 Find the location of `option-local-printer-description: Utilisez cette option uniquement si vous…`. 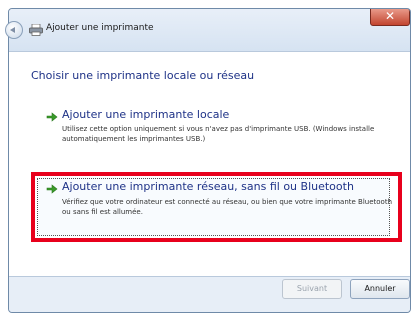

option-local-printer-description: Utilisez cette option uniquement si vous… is located at coordinates (218, 134).